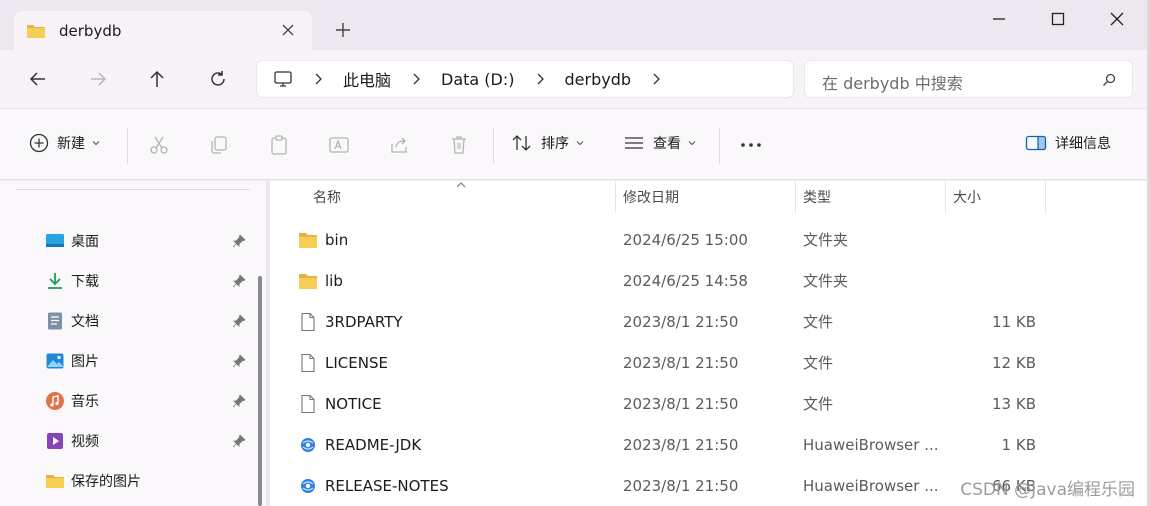 The height and width of the screenshot is (506, 1150). Describe the element at coordinates (660, 143) in the screenshot. I see `view-button: 查看` at that location.